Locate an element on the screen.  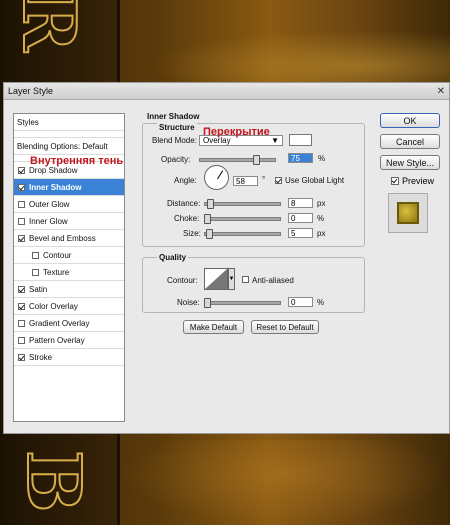
noise-slider-thumb is located at coordinates (207, 303).